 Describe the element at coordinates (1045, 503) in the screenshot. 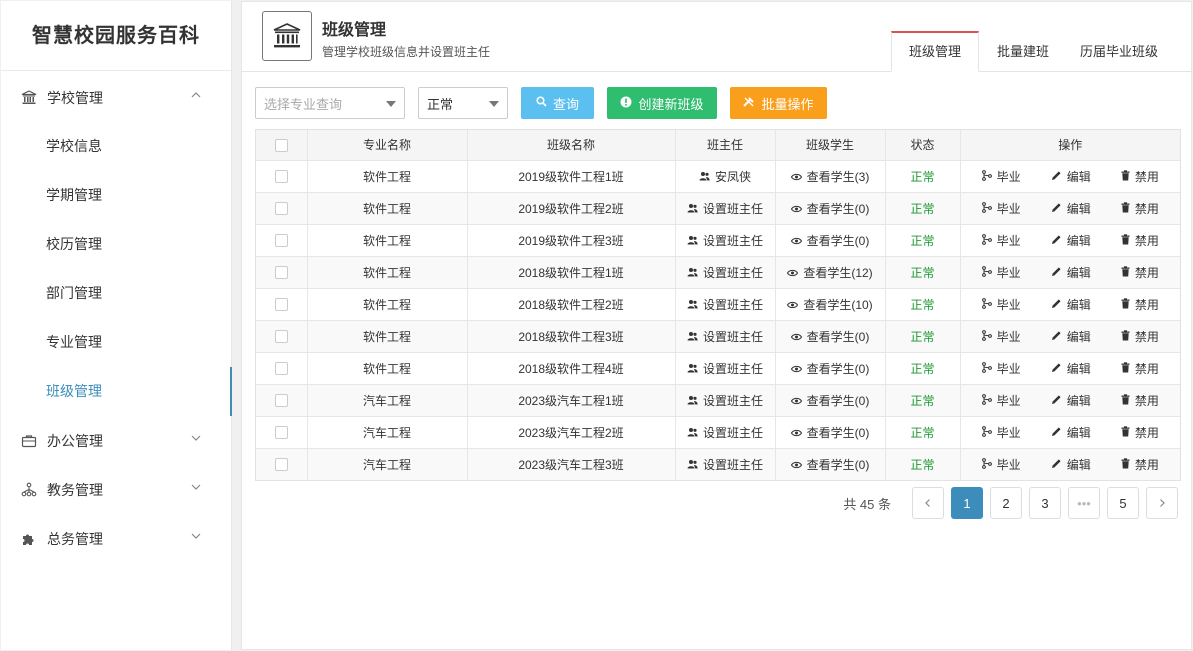

I see `page-button-3: 3` at that location.